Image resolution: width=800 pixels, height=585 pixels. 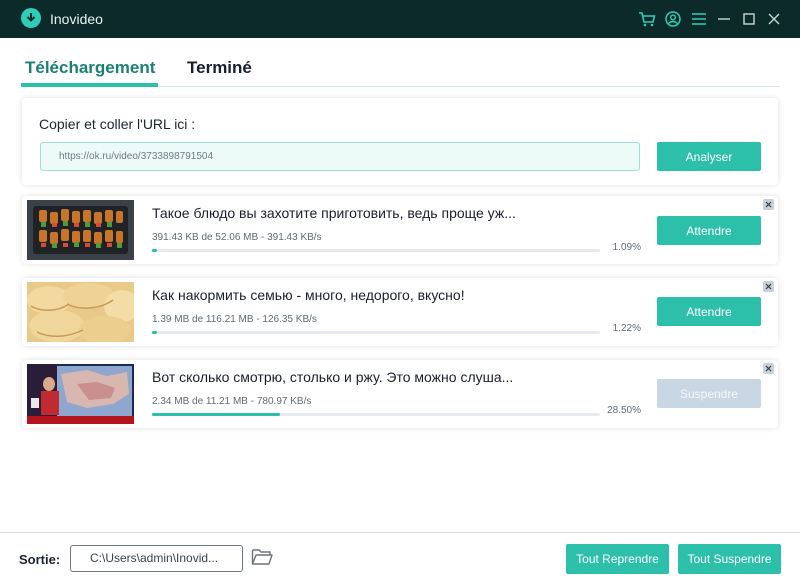 I want to click on tab-termine: Terminé, so click(x=219, y=68).